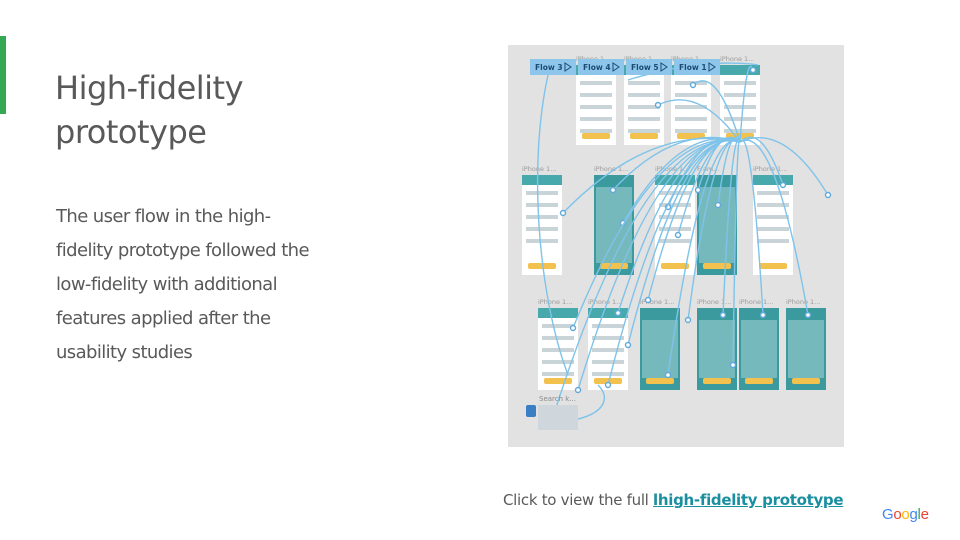 This screenshot has width=960, height=540. I want to click on flow-tag-label: Flow 1, so click(693, 67).